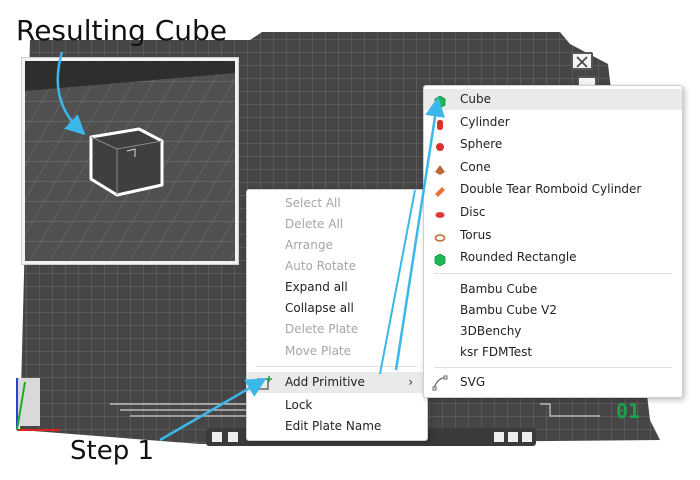 The width and height of the screenshot is (700, 480). I want to click on cone-icon, so click(440, 168).